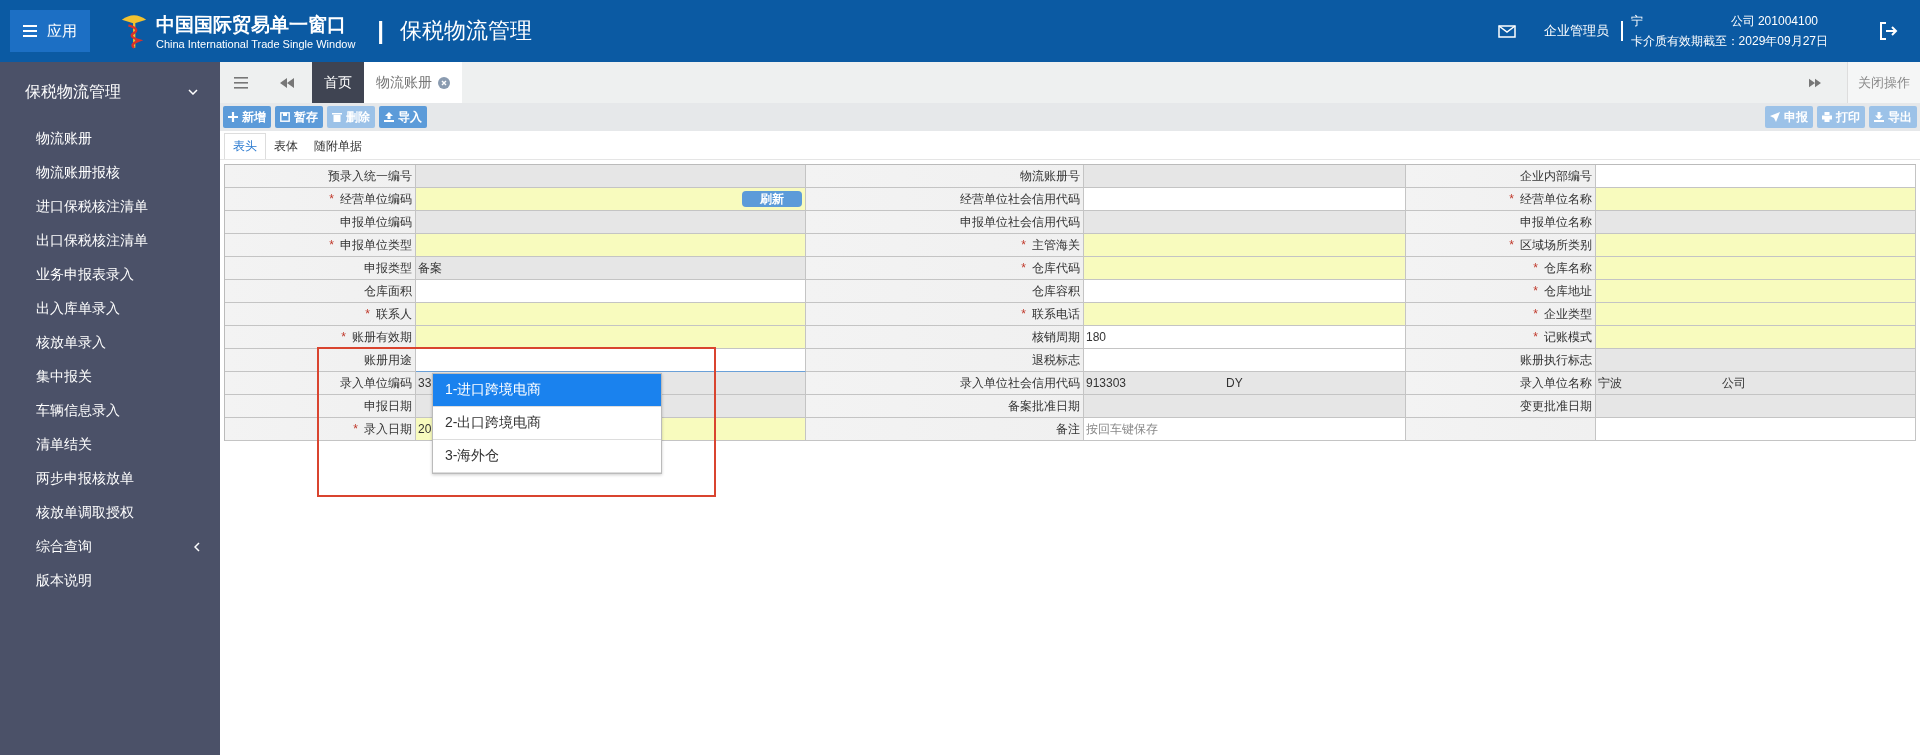  I want to click on field-label: 账册执行标志, so click(1556, 360).